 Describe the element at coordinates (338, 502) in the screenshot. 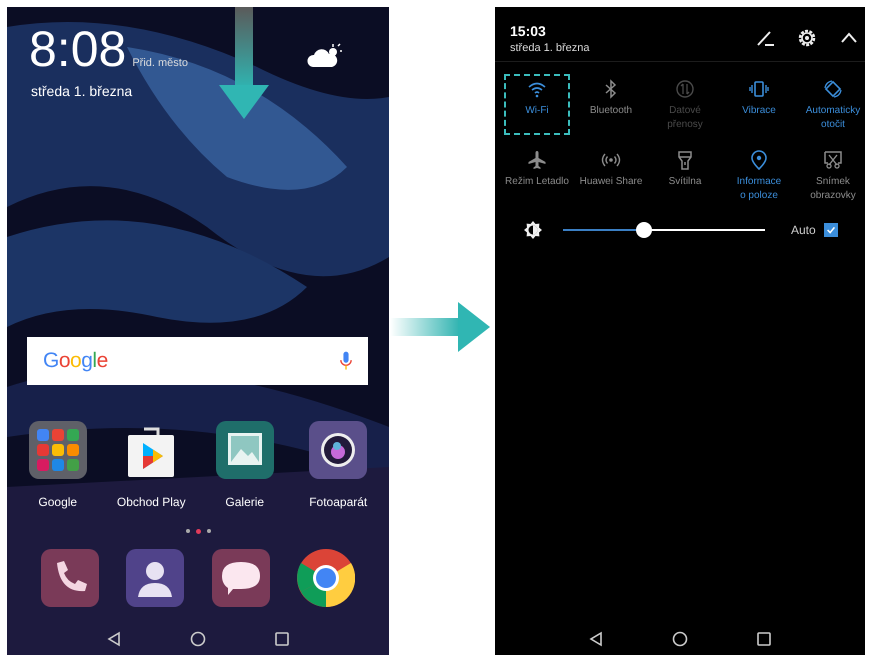

I see `app-label: Fotoaparát` at that location.